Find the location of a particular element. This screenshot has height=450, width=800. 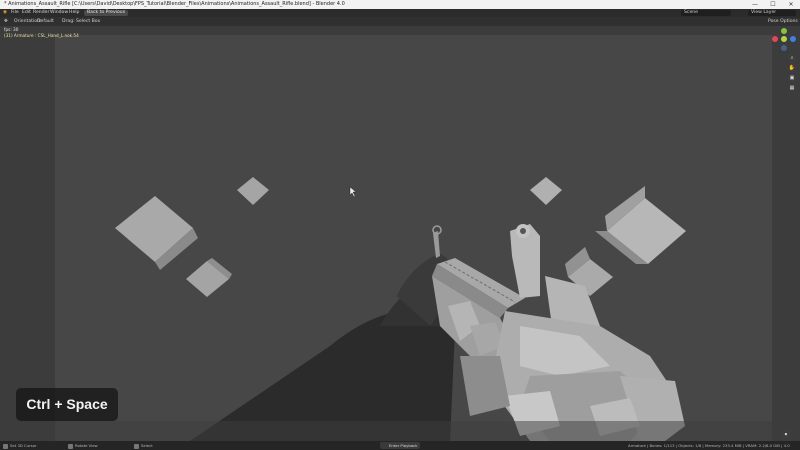

drag-dropdown: Select Box is located at coordinates (88, 21).